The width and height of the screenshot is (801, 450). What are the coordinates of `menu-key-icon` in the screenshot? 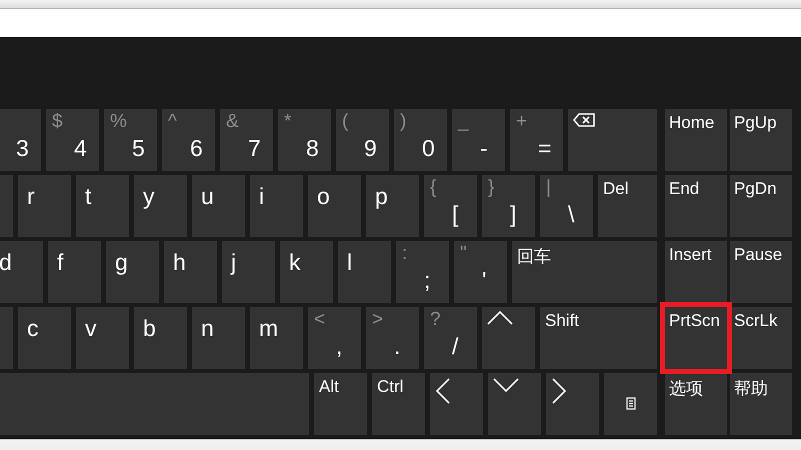 It's located at (631, 403).